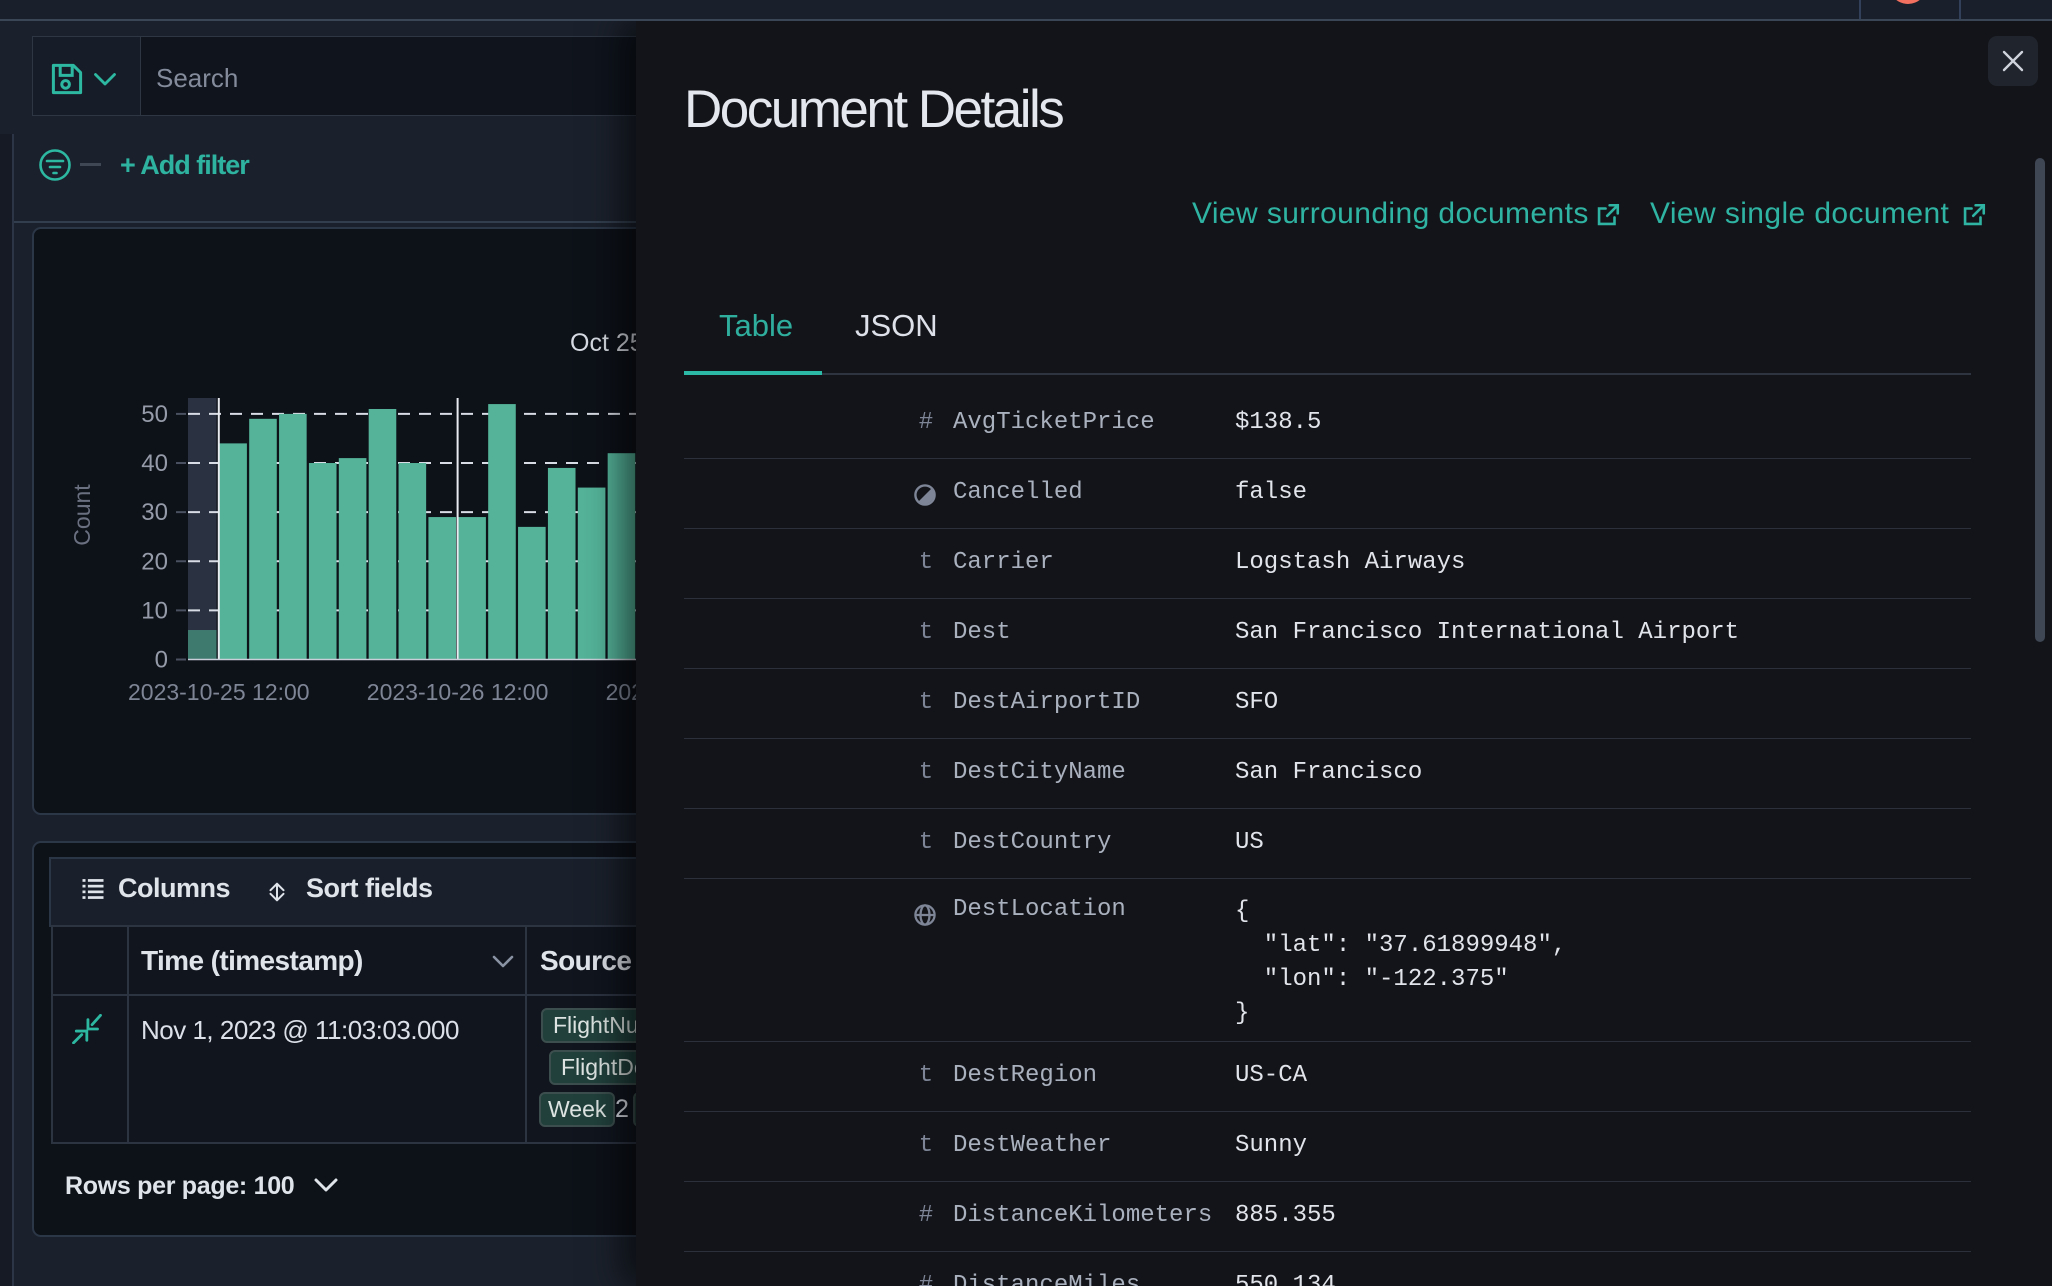  I want to click on svg-text: 20, so click(154, 561).